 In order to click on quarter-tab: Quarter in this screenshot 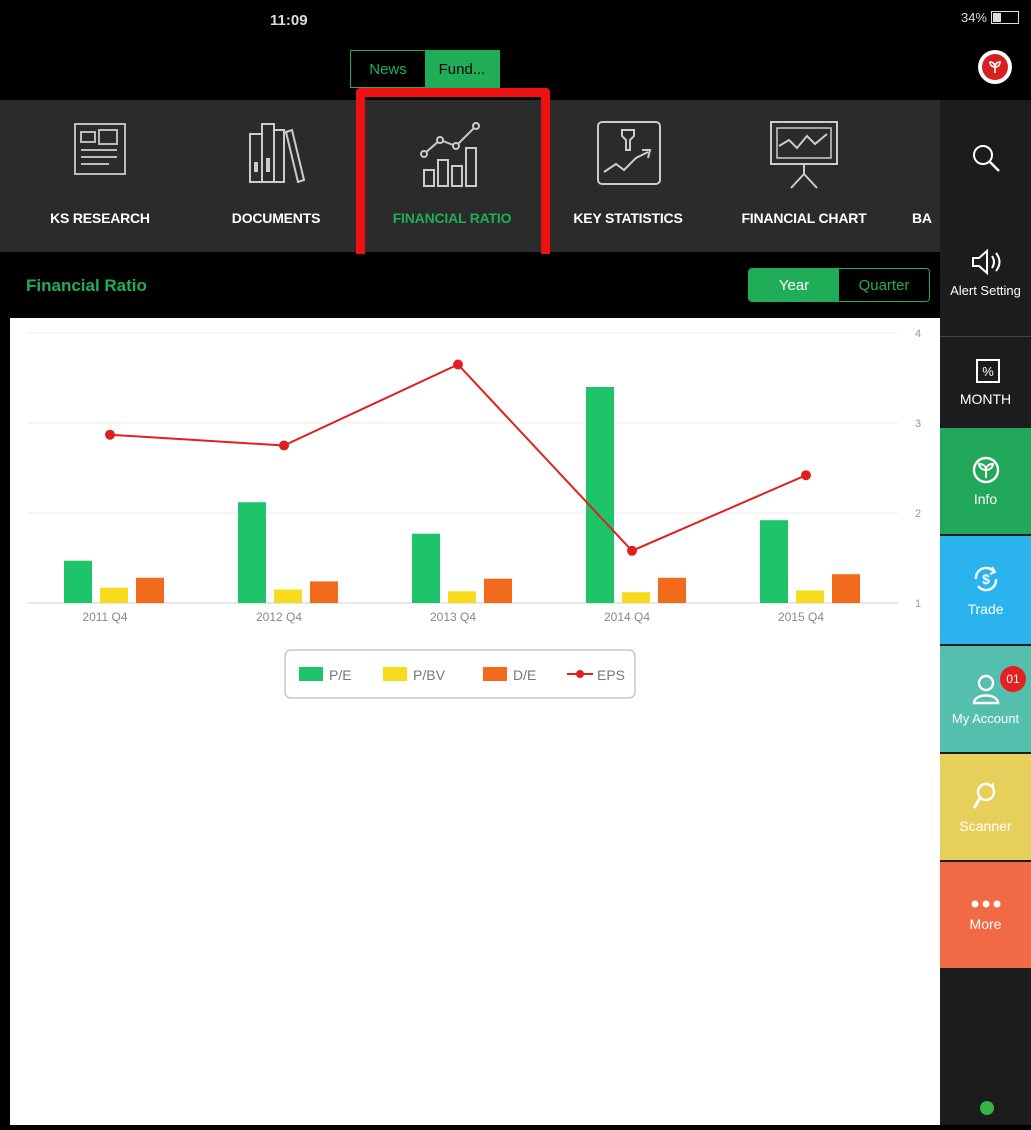, I will do `click(884, 285)`.